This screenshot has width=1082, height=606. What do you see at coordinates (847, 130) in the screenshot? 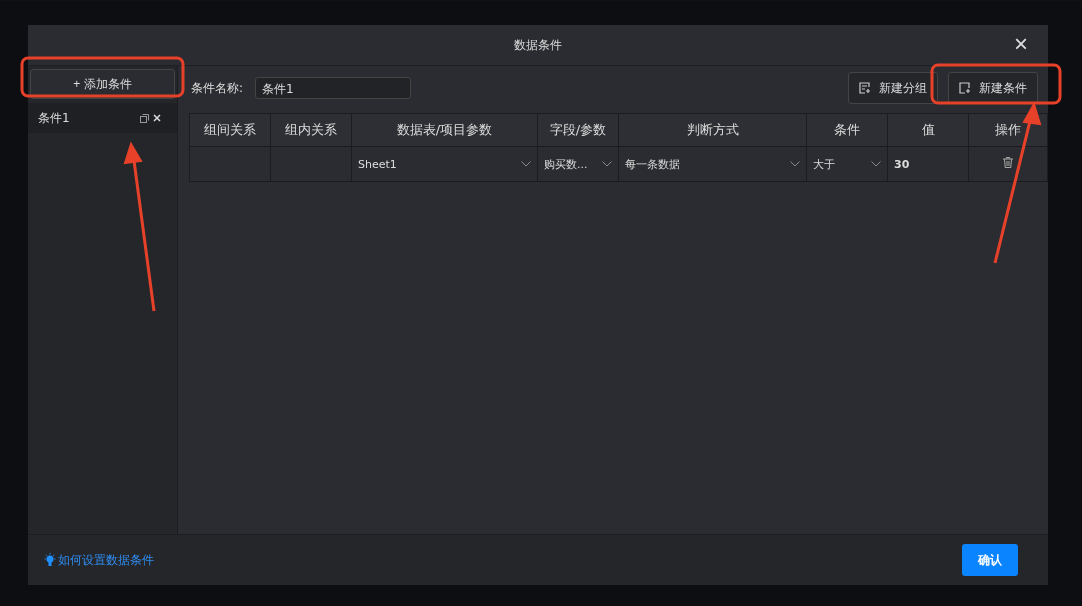
I see `column-header: 条件` at bounding box center [847, 130].